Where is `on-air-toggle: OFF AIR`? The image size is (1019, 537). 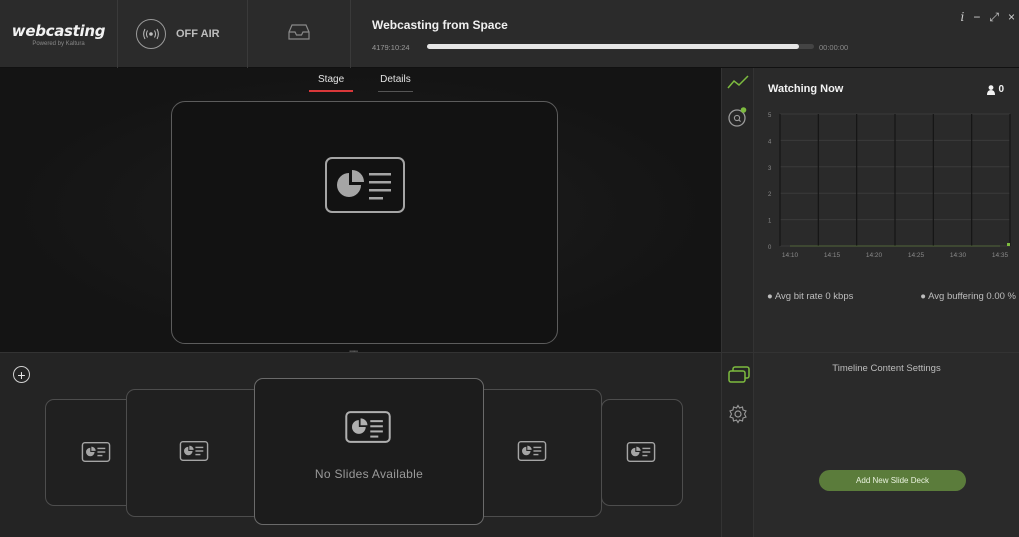 on-air-toggle: OFF AIR is located at coordinates (183, 34).